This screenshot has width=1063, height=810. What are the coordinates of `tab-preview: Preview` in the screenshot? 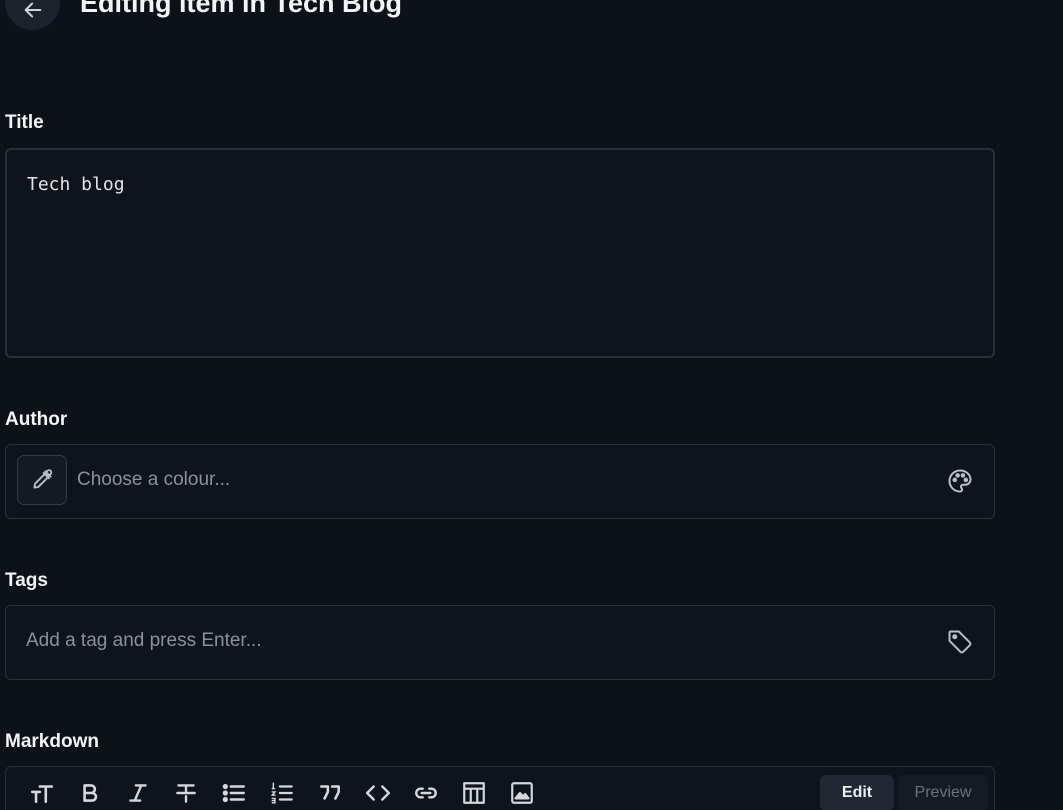 It's located at (943, 792).